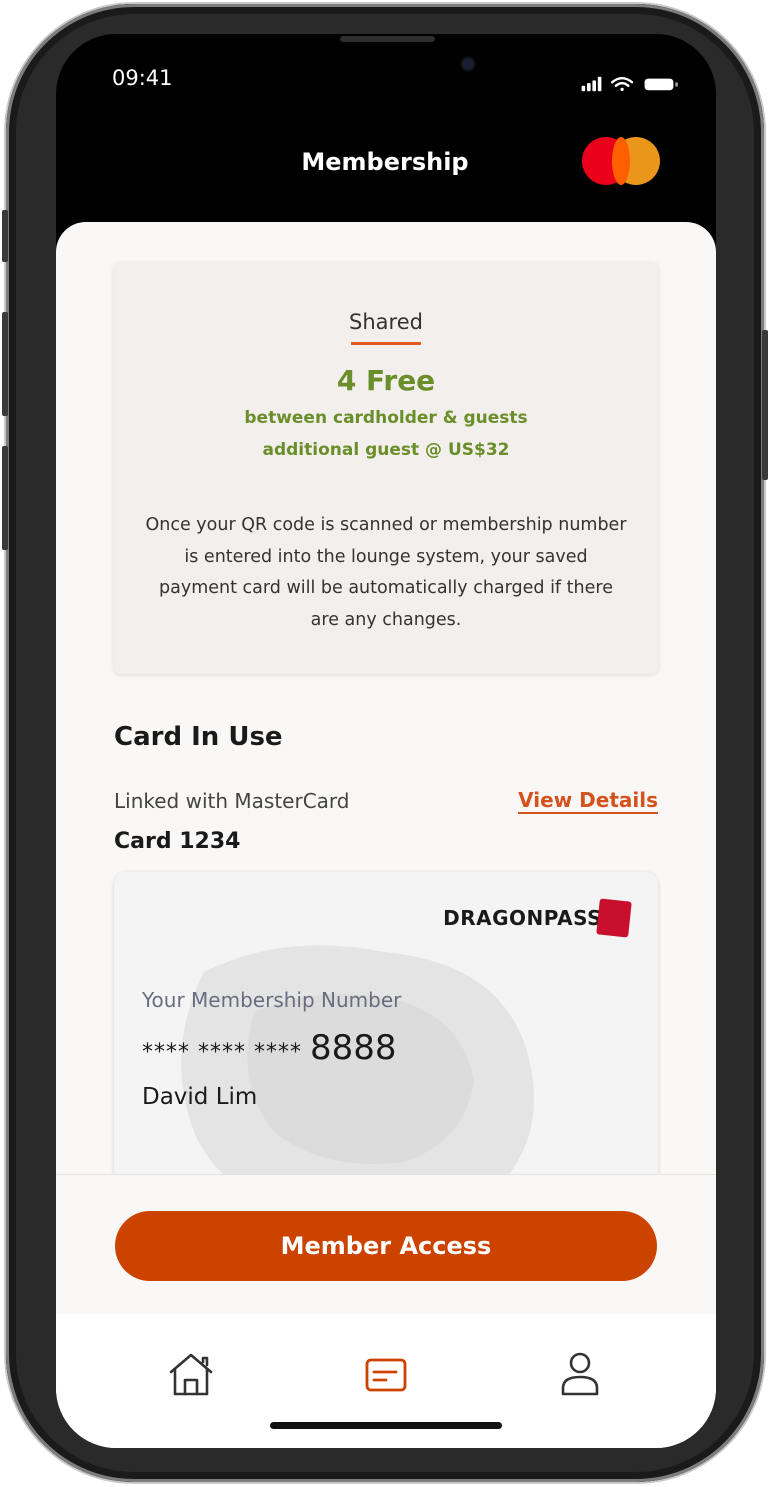 Image resolution: width=770 pixels, height=1487 pixels. What do you see at coordinates (661, 84) in the screenshot?
I see `battery-icon` at bounding box center [661, 84].